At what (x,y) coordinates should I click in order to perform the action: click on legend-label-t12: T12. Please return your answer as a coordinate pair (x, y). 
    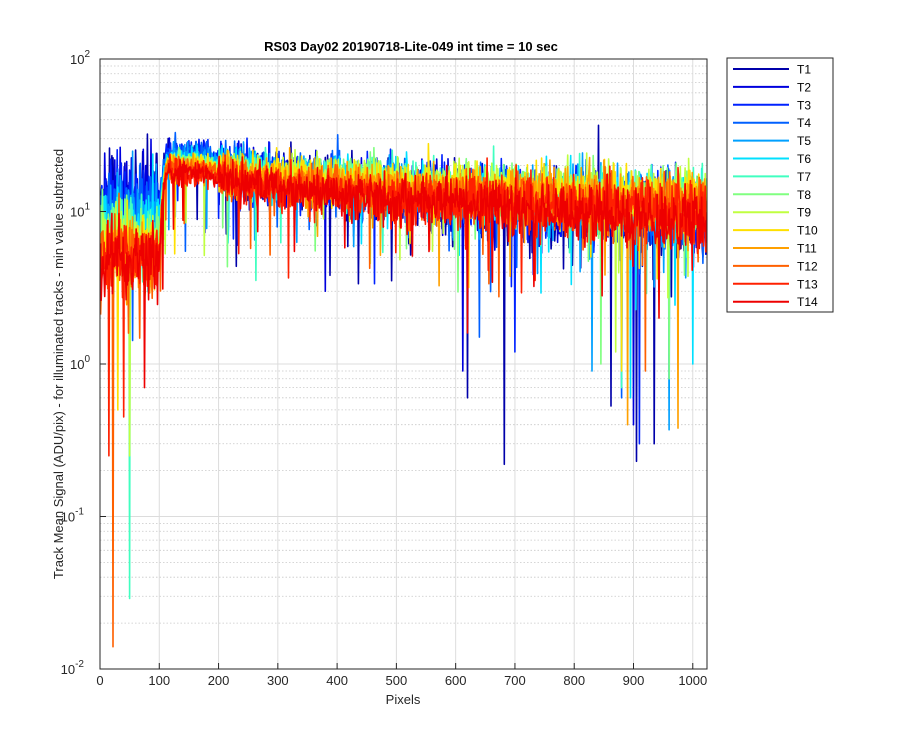
    Looking at the image, I should click on (807, 266).